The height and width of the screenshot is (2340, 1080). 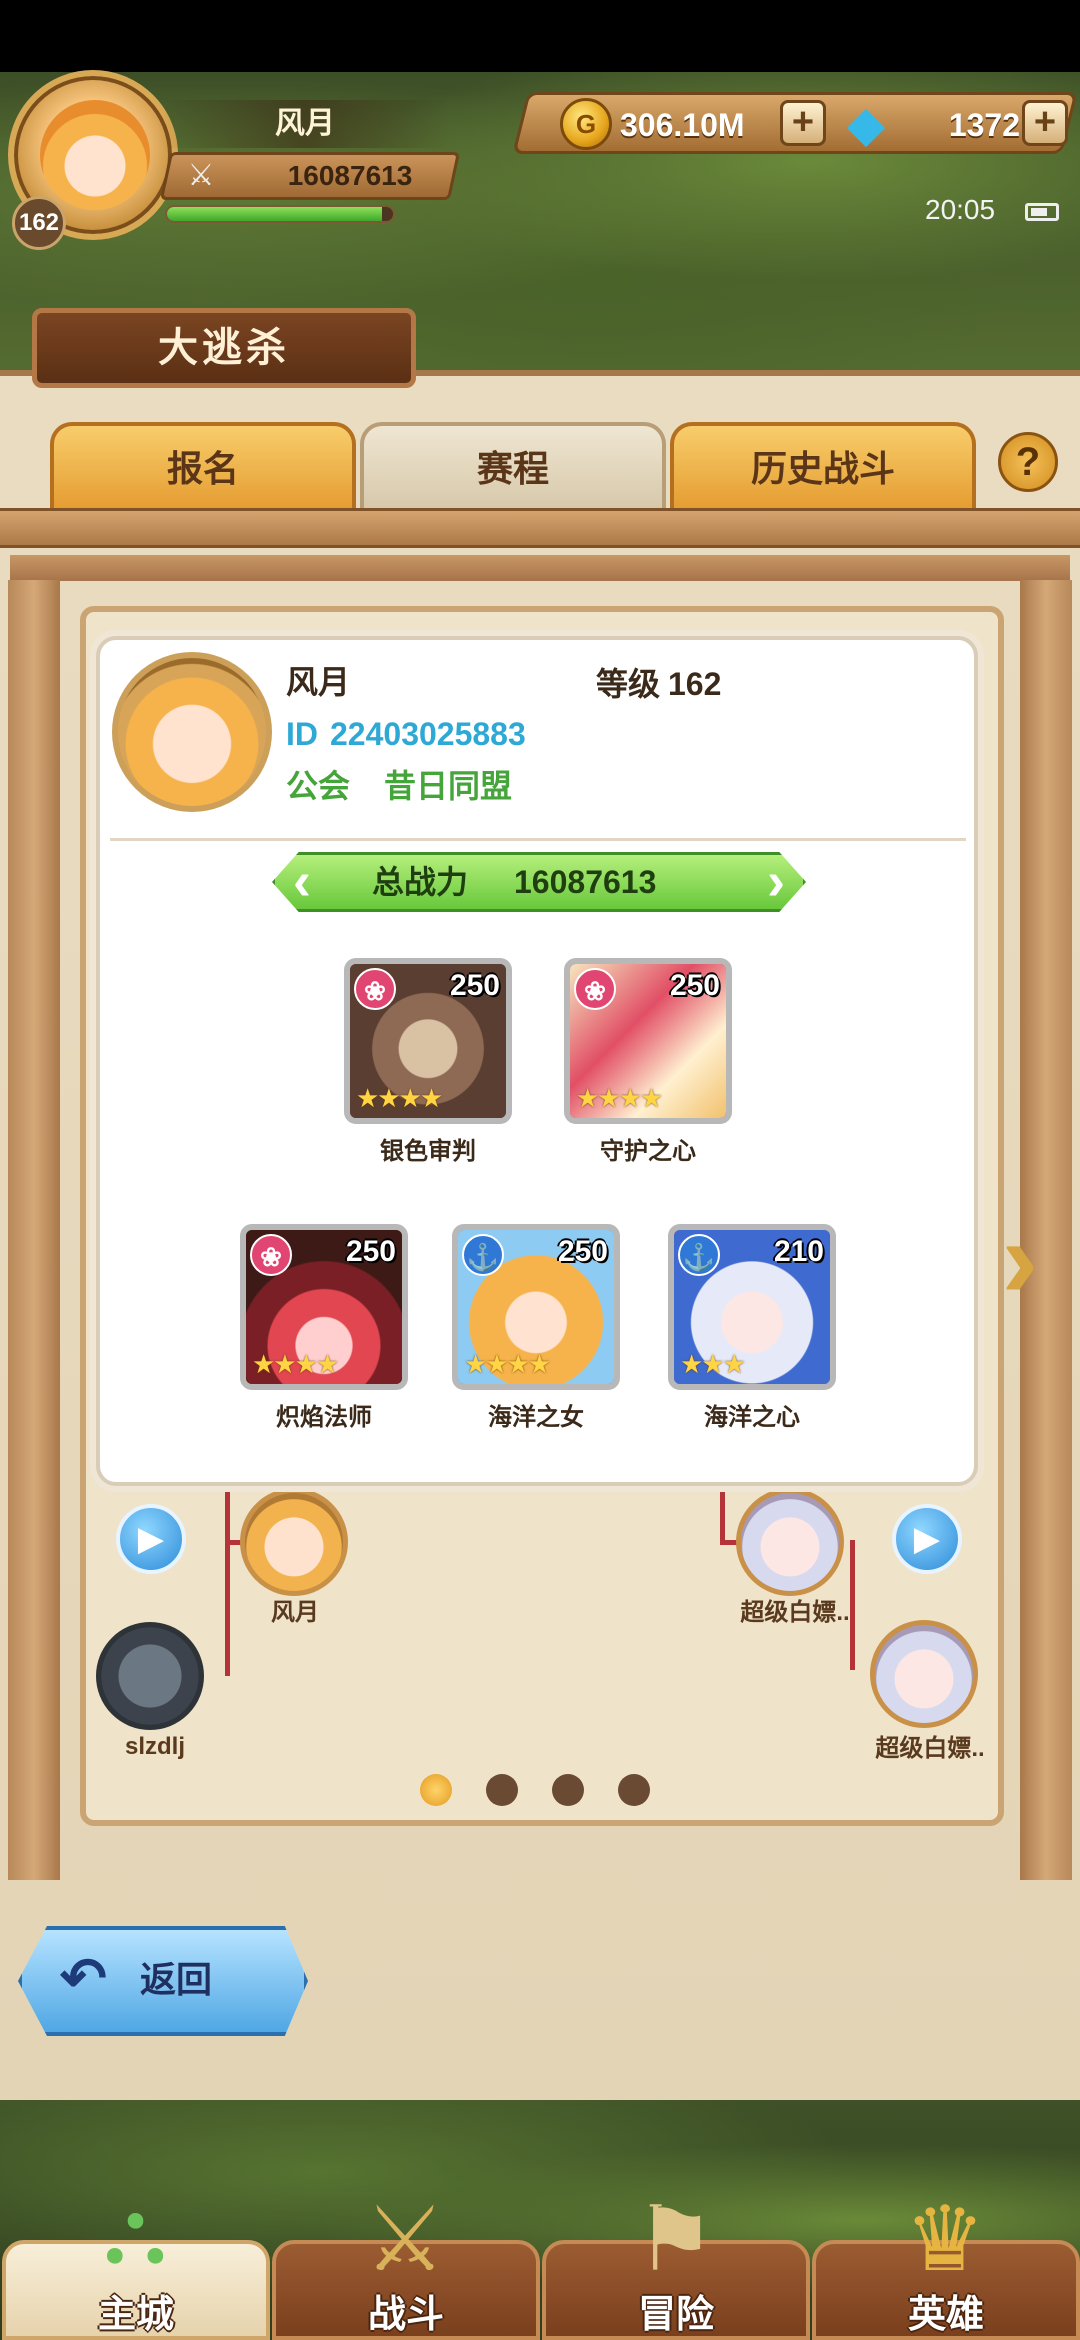 I want to click on left-pillar, so click(x=34, y=1230).